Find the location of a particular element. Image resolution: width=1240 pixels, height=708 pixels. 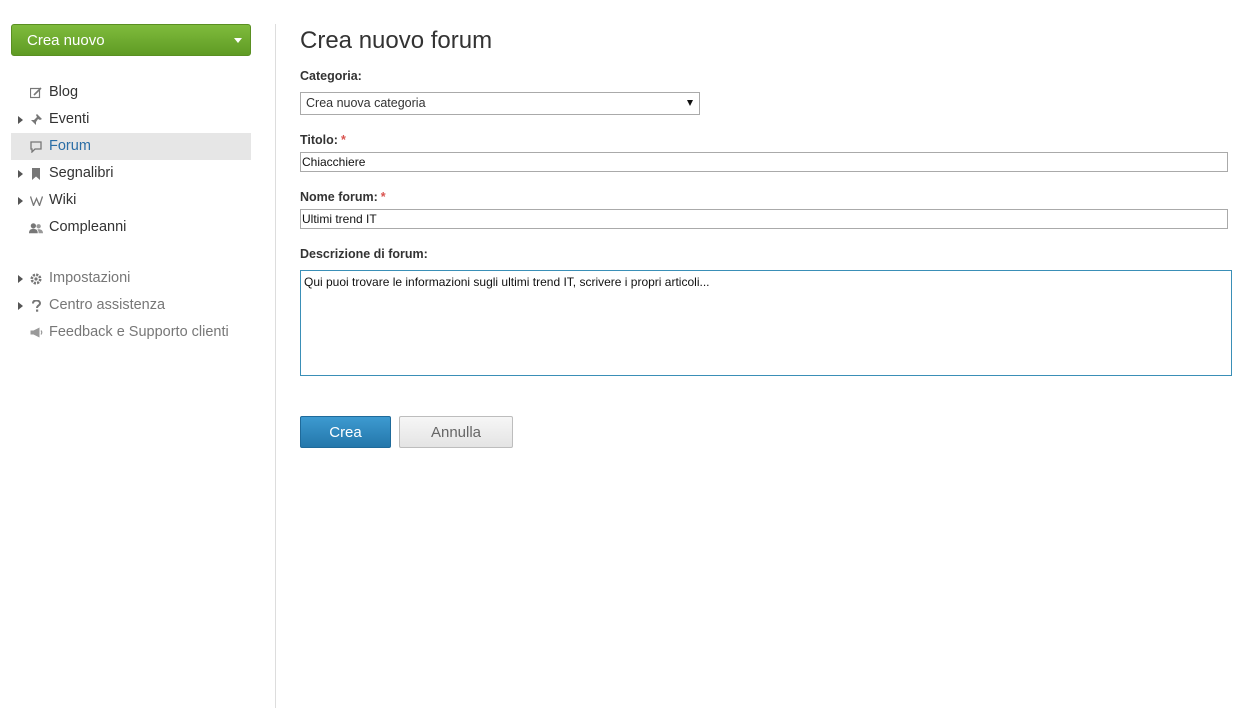

category-select: Crea nuova categoria is located at coordinates (500, 103).